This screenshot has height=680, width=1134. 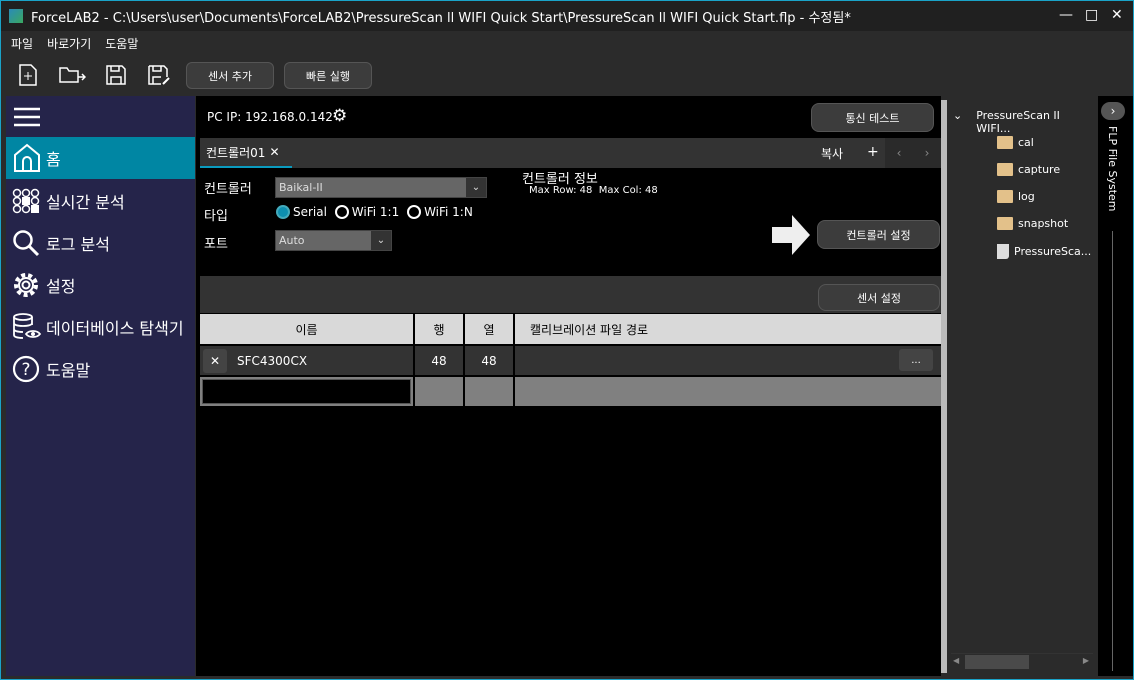 What do you see at coordinates (439, 329) in the screenshot?
I see `col-header-row: 행` at bounding box center [439, 329].